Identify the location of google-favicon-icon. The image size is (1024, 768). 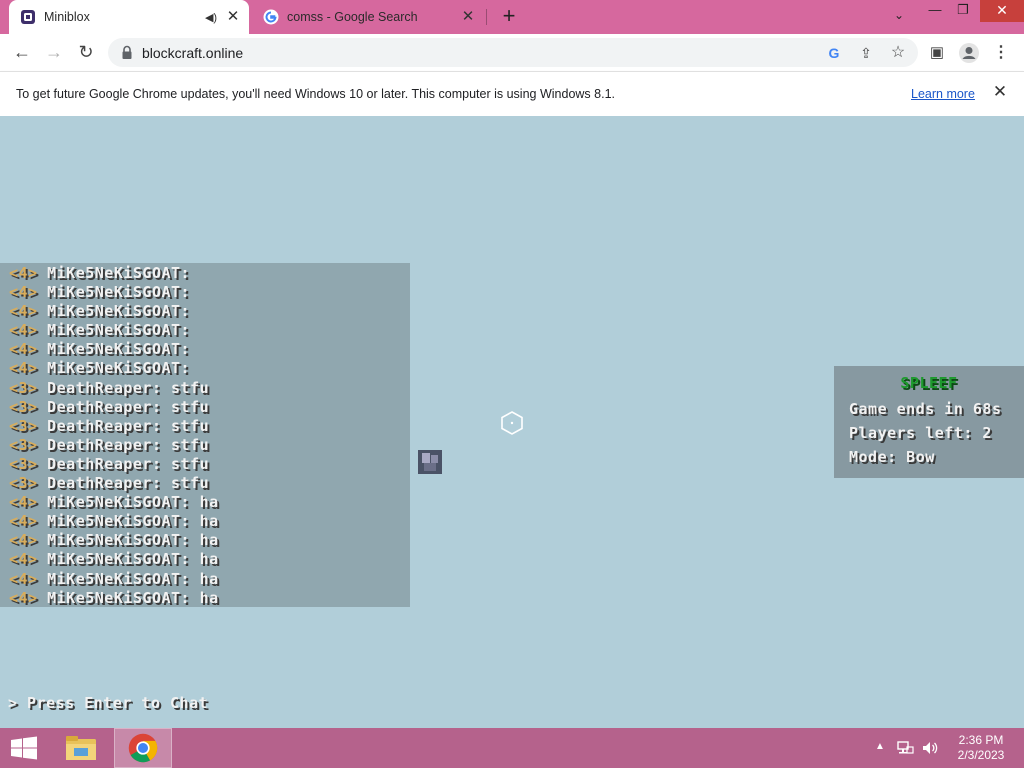
(271, 17).